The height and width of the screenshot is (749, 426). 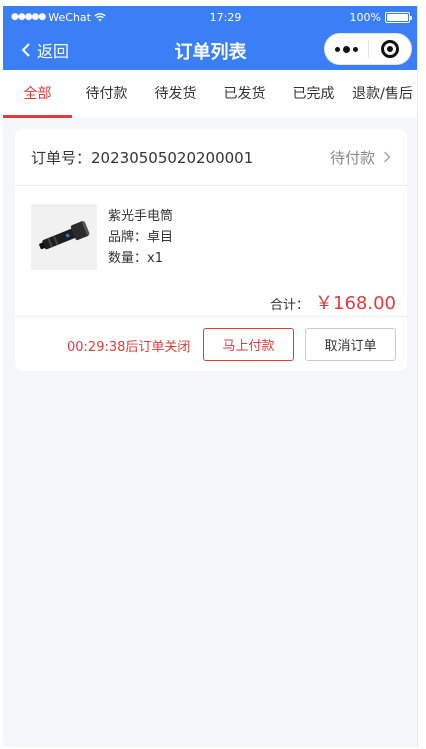 What do you see at coordinates (387, 157) in the screenshot?
I see `chevron-right-icon` at bounding box center [387, 157].